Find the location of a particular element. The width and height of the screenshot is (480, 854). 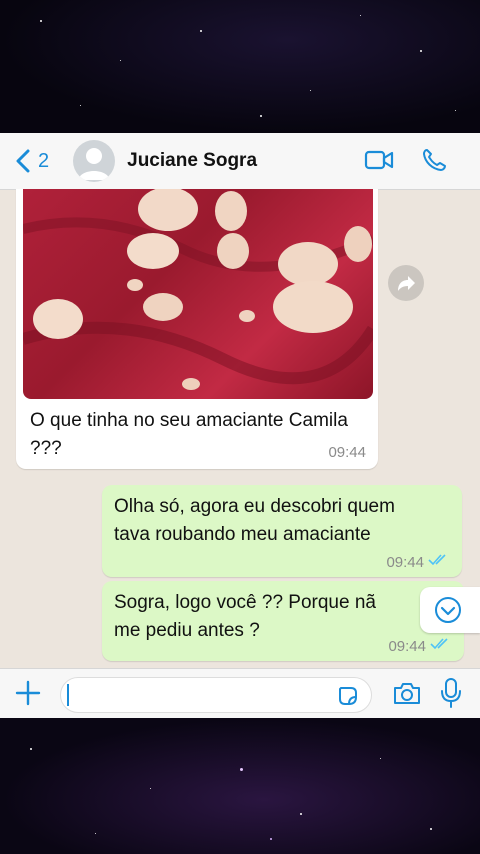

chevron-down-icon is located at coordinates (448, 610).